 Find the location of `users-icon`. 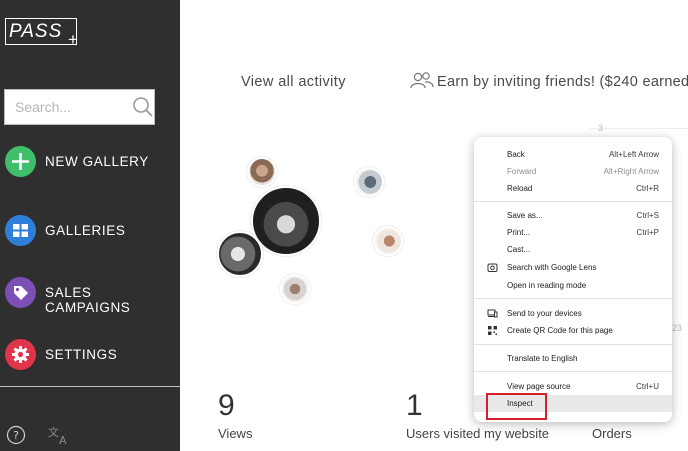

users-icon is located at coordinates (422, 80).